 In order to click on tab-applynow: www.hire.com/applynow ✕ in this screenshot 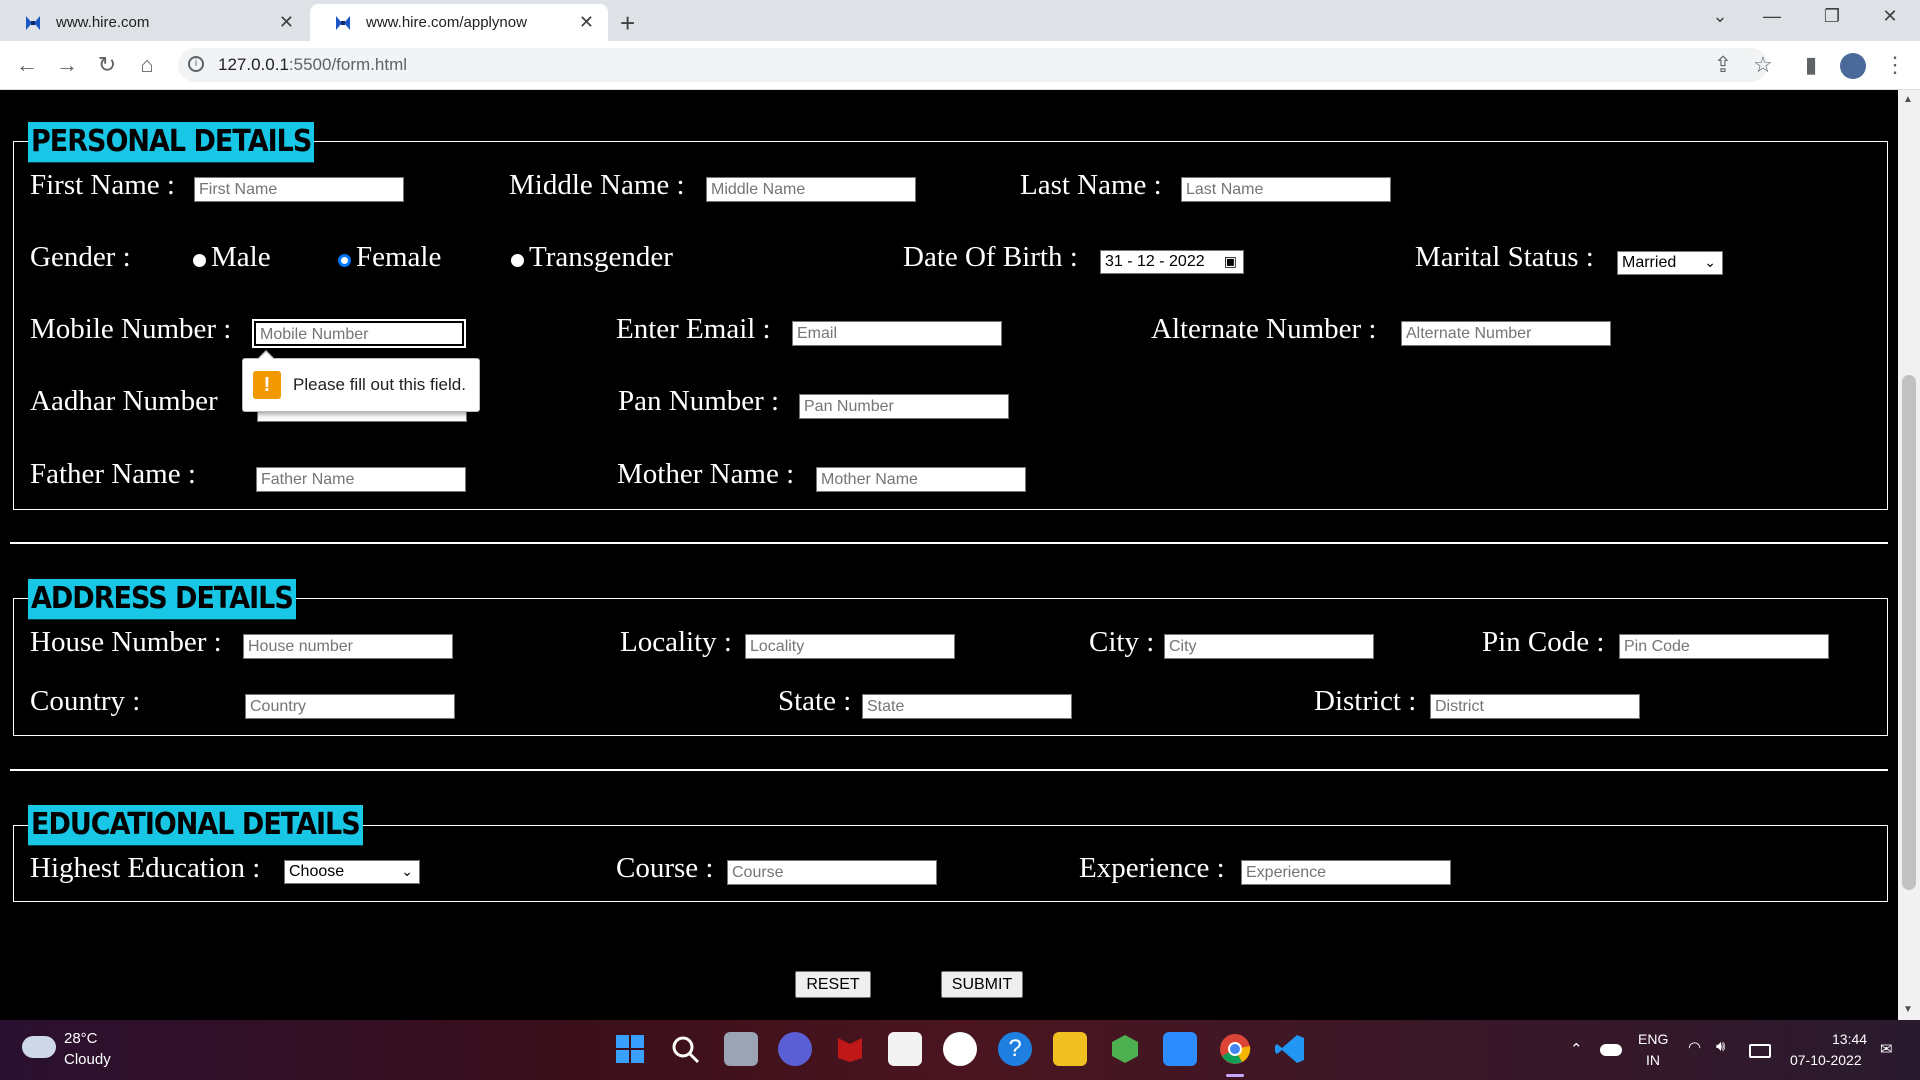, I will do `click(459, 22)`.